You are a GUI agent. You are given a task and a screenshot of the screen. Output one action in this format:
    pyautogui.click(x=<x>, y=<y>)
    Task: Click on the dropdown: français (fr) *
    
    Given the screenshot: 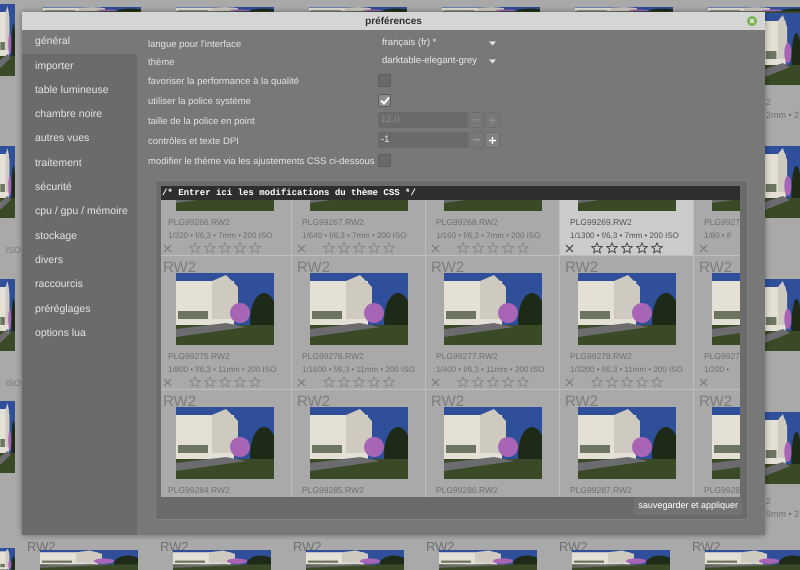 What is the action you would take?
    pyautogui.click(x=439, y=43)
    